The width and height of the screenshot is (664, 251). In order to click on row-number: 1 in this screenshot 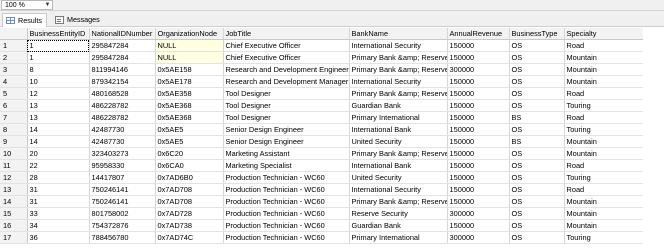, I will do `click(14, 46)`.